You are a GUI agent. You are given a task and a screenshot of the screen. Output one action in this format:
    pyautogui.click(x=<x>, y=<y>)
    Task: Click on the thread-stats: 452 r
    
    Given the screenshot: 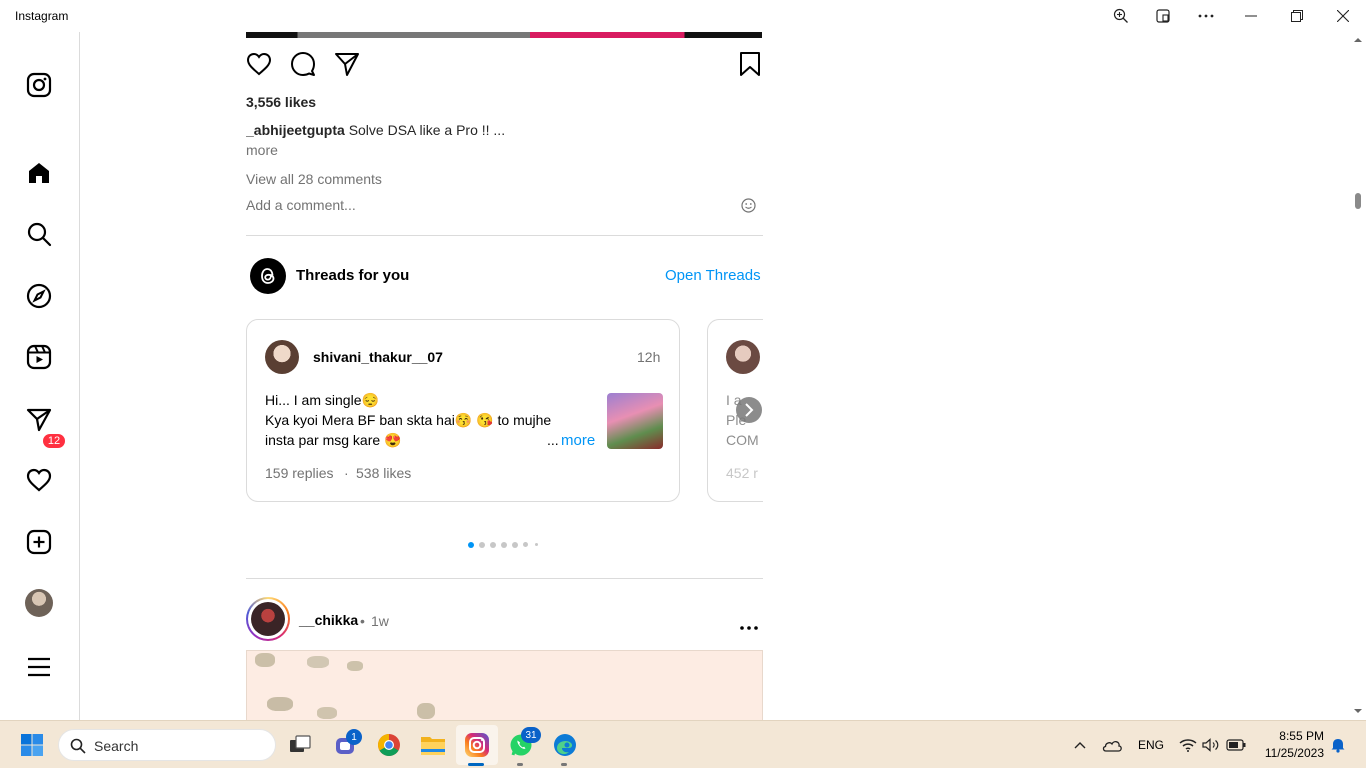 What is the action you would take?
    pyautogui.click(x=742, y=473)
    